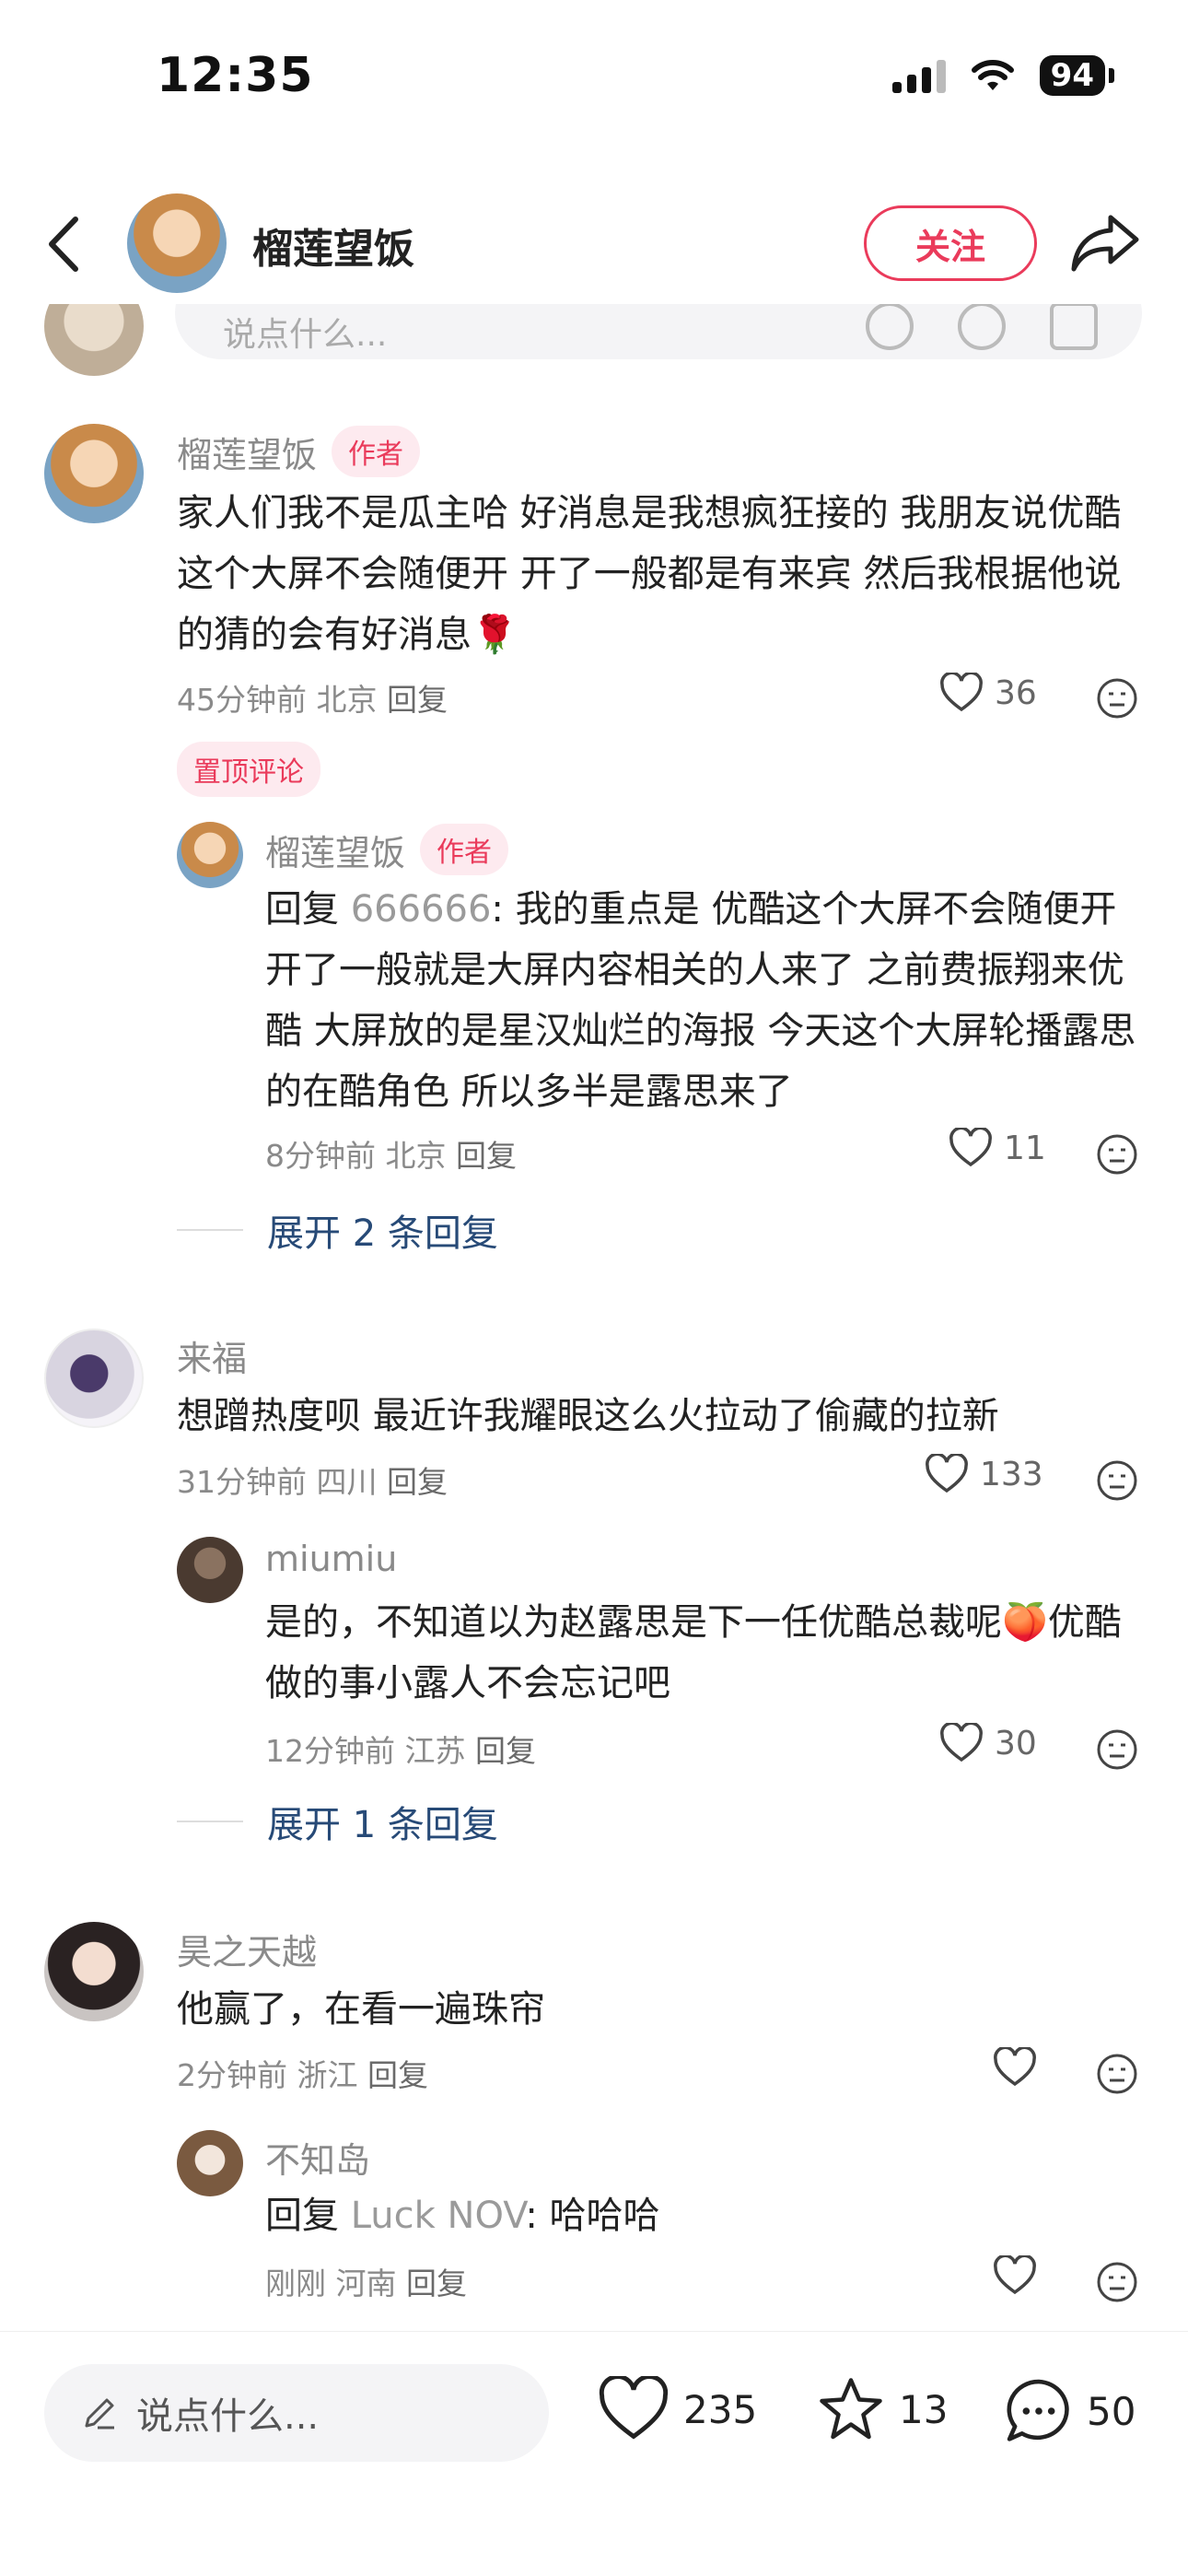 The width and height of the screenshot is (1188, 2576). What do you see at coordinates (317, 2157) in the screenshot?
I see `reply-author-name: 不知岛` at bounding box center [317, 2157].